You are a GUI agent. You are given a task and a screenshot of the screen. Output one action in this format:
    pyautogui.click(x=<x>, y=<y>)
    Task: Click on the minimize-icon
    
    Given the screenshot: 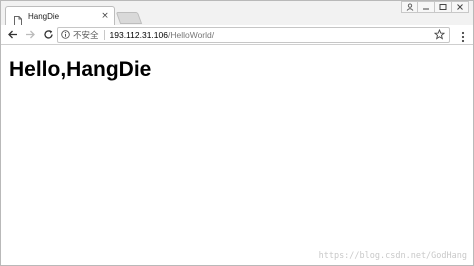 What is the action you would take?
    pyautogui.click(x=426, y=7)
    